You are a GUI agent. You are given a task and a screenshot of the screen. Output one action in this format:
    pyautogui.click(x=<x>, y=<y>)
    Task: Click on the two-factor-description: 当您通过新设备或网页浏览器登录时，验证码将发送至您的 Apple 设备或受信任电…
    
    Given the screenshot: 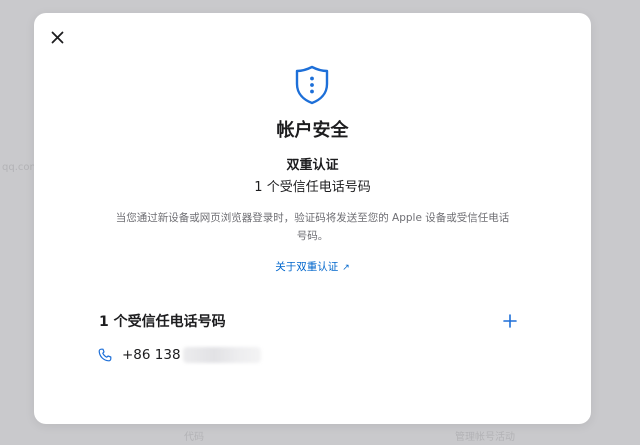 What is the action you would take?
    pyautogui.click(x=312, y=227)
    